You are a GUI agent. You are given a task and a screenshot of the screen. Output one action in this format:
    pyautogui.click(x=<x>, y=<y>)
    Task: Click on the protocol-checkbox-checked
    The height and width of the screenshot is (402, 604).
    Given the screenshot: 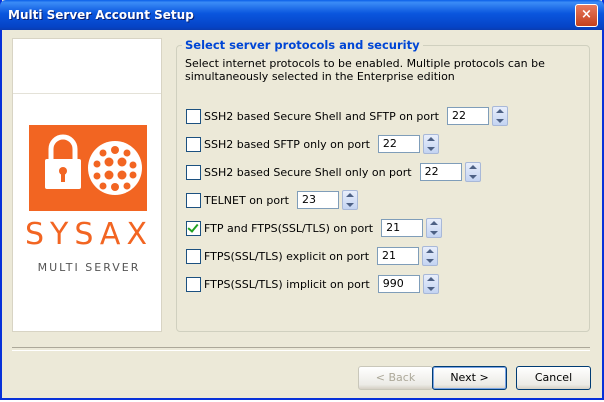 What is the action you would take?
    pyautogui.click(x=193, y=228)
    